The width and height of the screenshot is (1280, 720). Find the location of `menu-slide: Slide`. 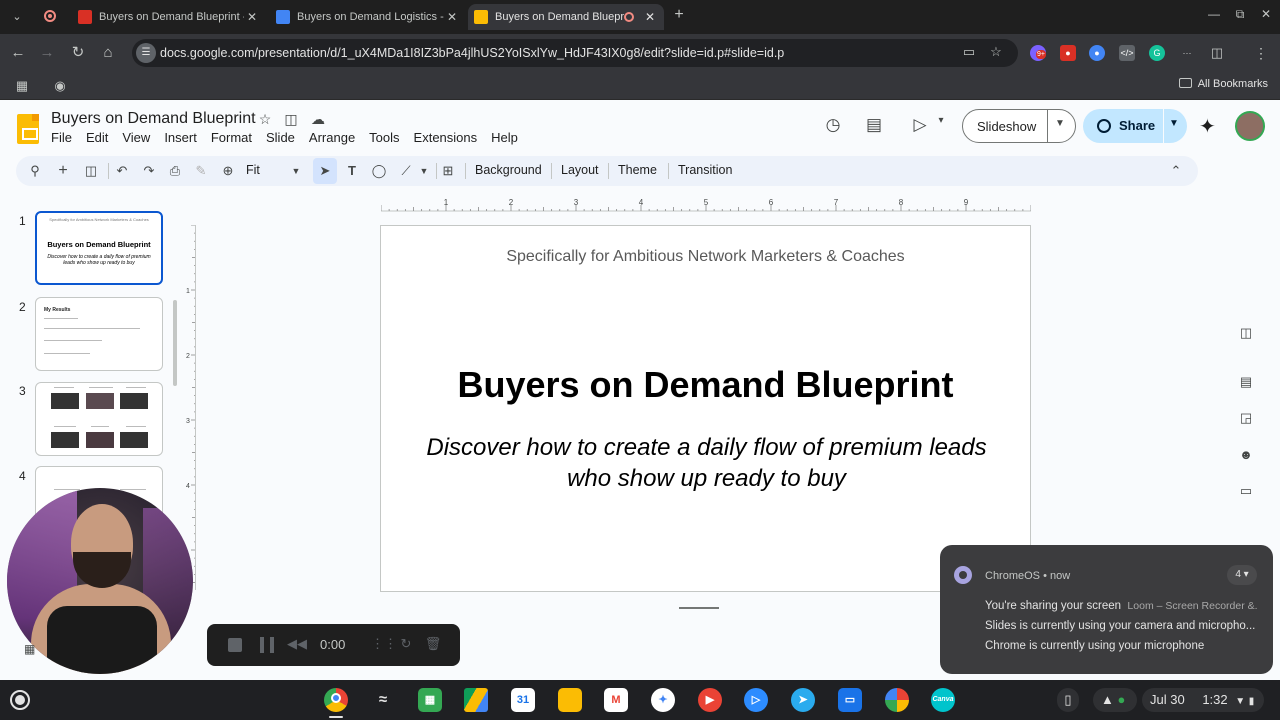

menu-slide: Slide is located at coordinates (280, 137).